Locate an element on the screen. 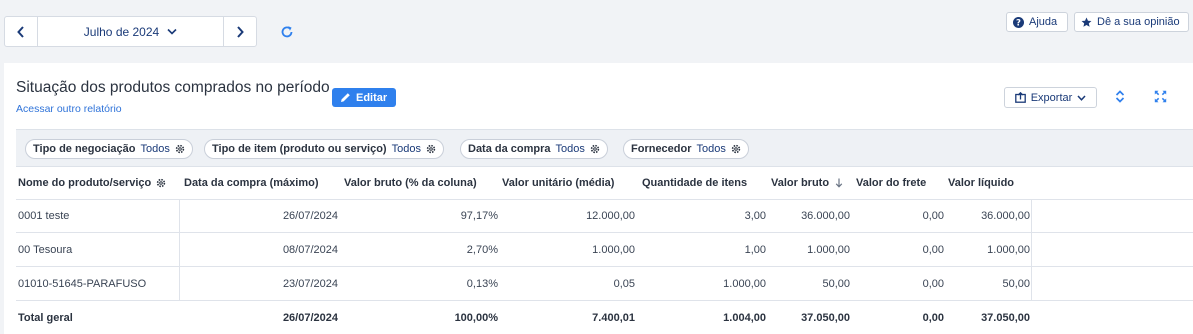 The height and width of the screenshot is (334, 1193). column-header-quantidade: Quantidade de itens is located at coordinates (694, 183).